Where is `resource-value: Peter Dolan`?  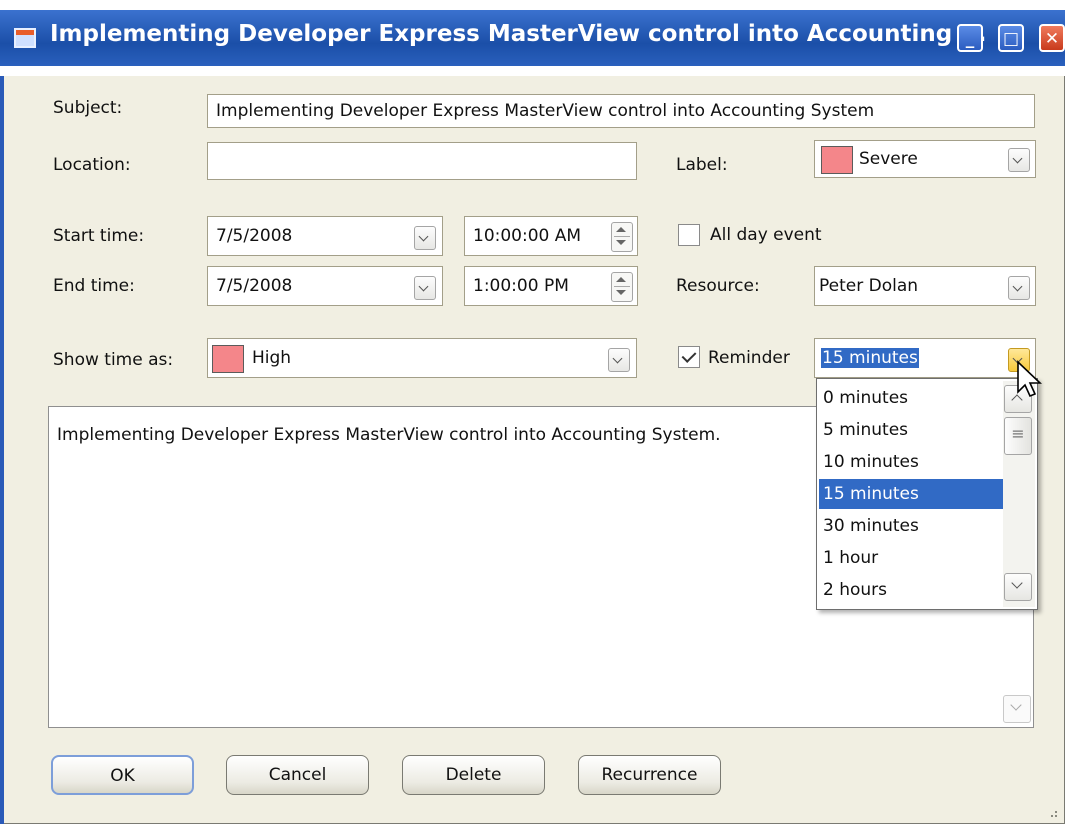
resource-value: Peter Dolan is located at coordinates (869, 286).